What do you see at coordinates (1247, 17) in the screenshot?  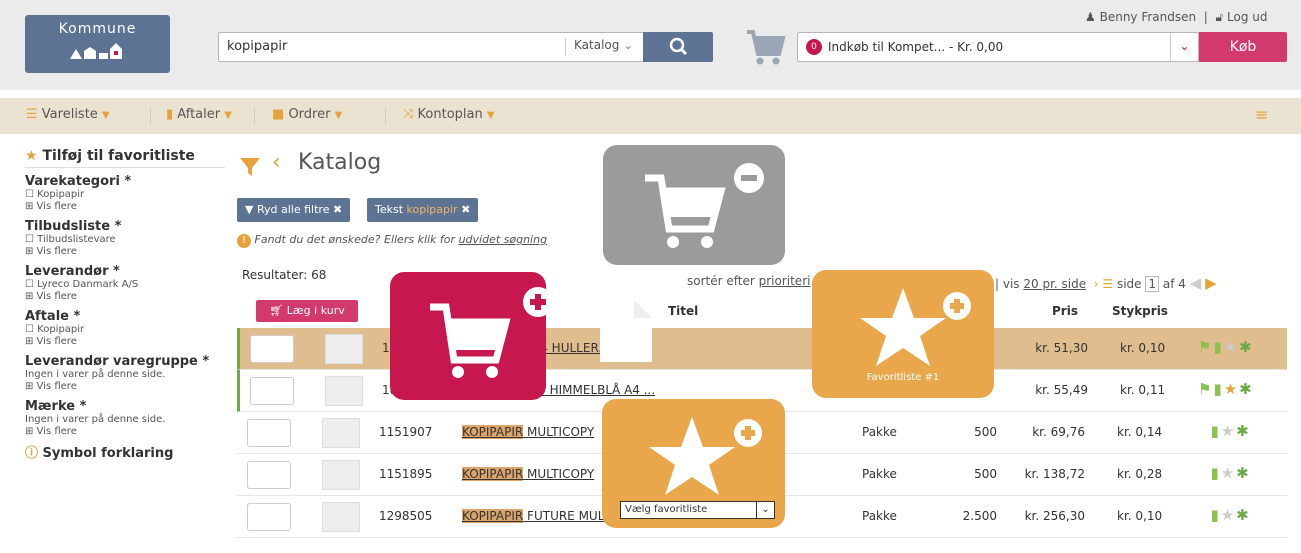 I see `logout-link: Log ud` at bounding box center [1247, 17].